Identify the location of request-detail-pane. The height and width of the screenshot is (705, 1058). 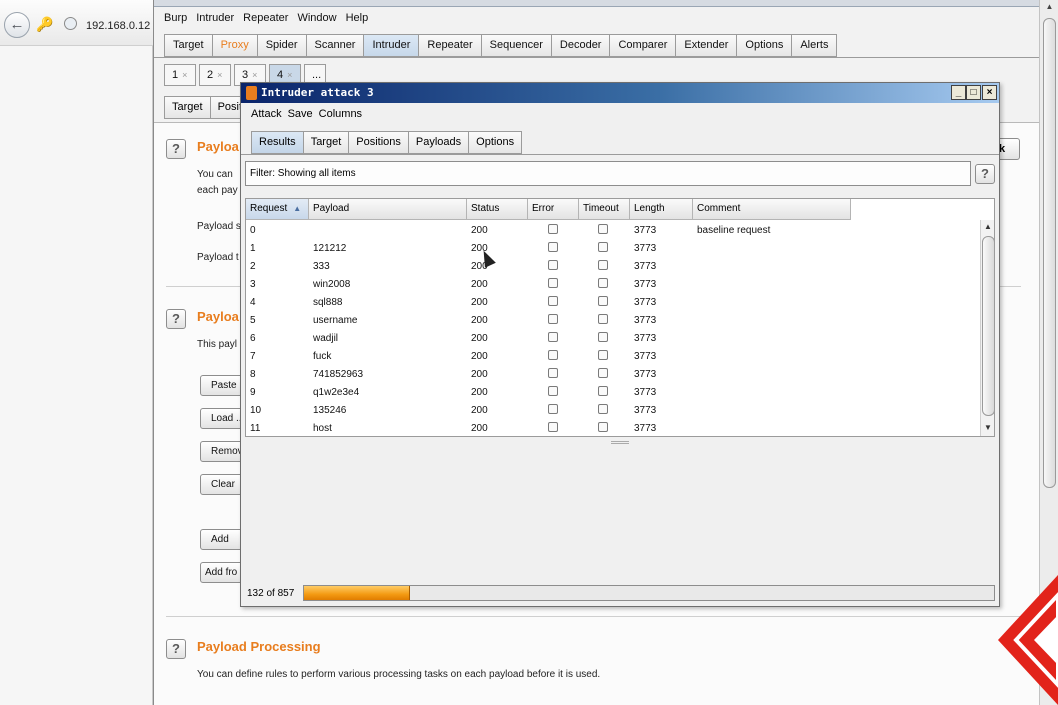
(620, 512).